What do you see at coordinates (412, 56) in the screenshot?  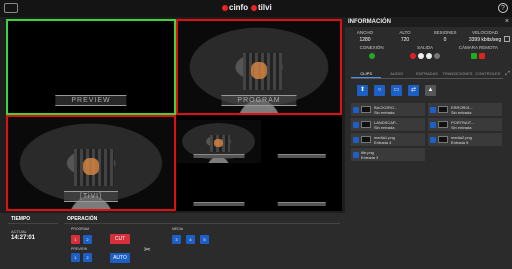 I see `record-icon` at bounding box center [412, 56].